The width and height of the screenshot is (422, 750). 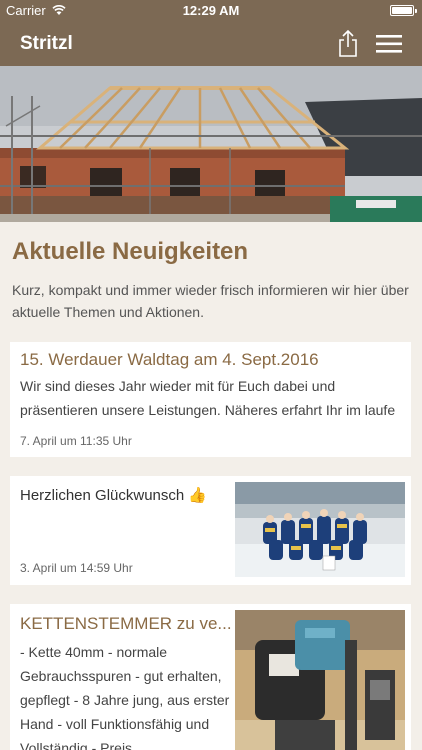 I want to click on status-bar: Carrier 12:29 AM, so click(x=211, y=11).